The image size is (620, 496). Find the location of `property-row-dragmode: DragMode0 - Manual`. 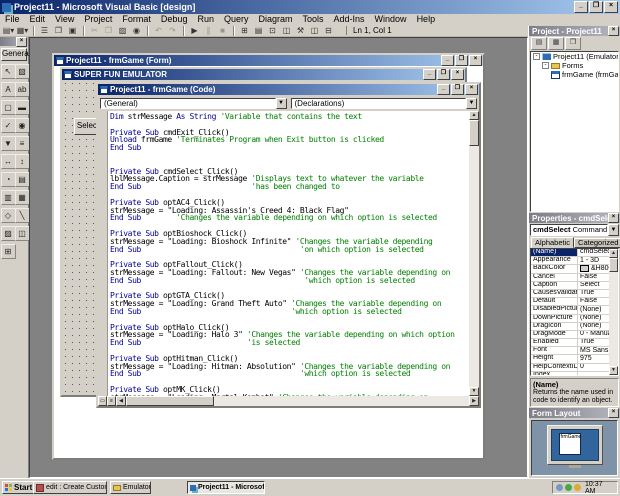

property-row-dragmode: DragMode0 - Manual is located at coordinates (570, 335).